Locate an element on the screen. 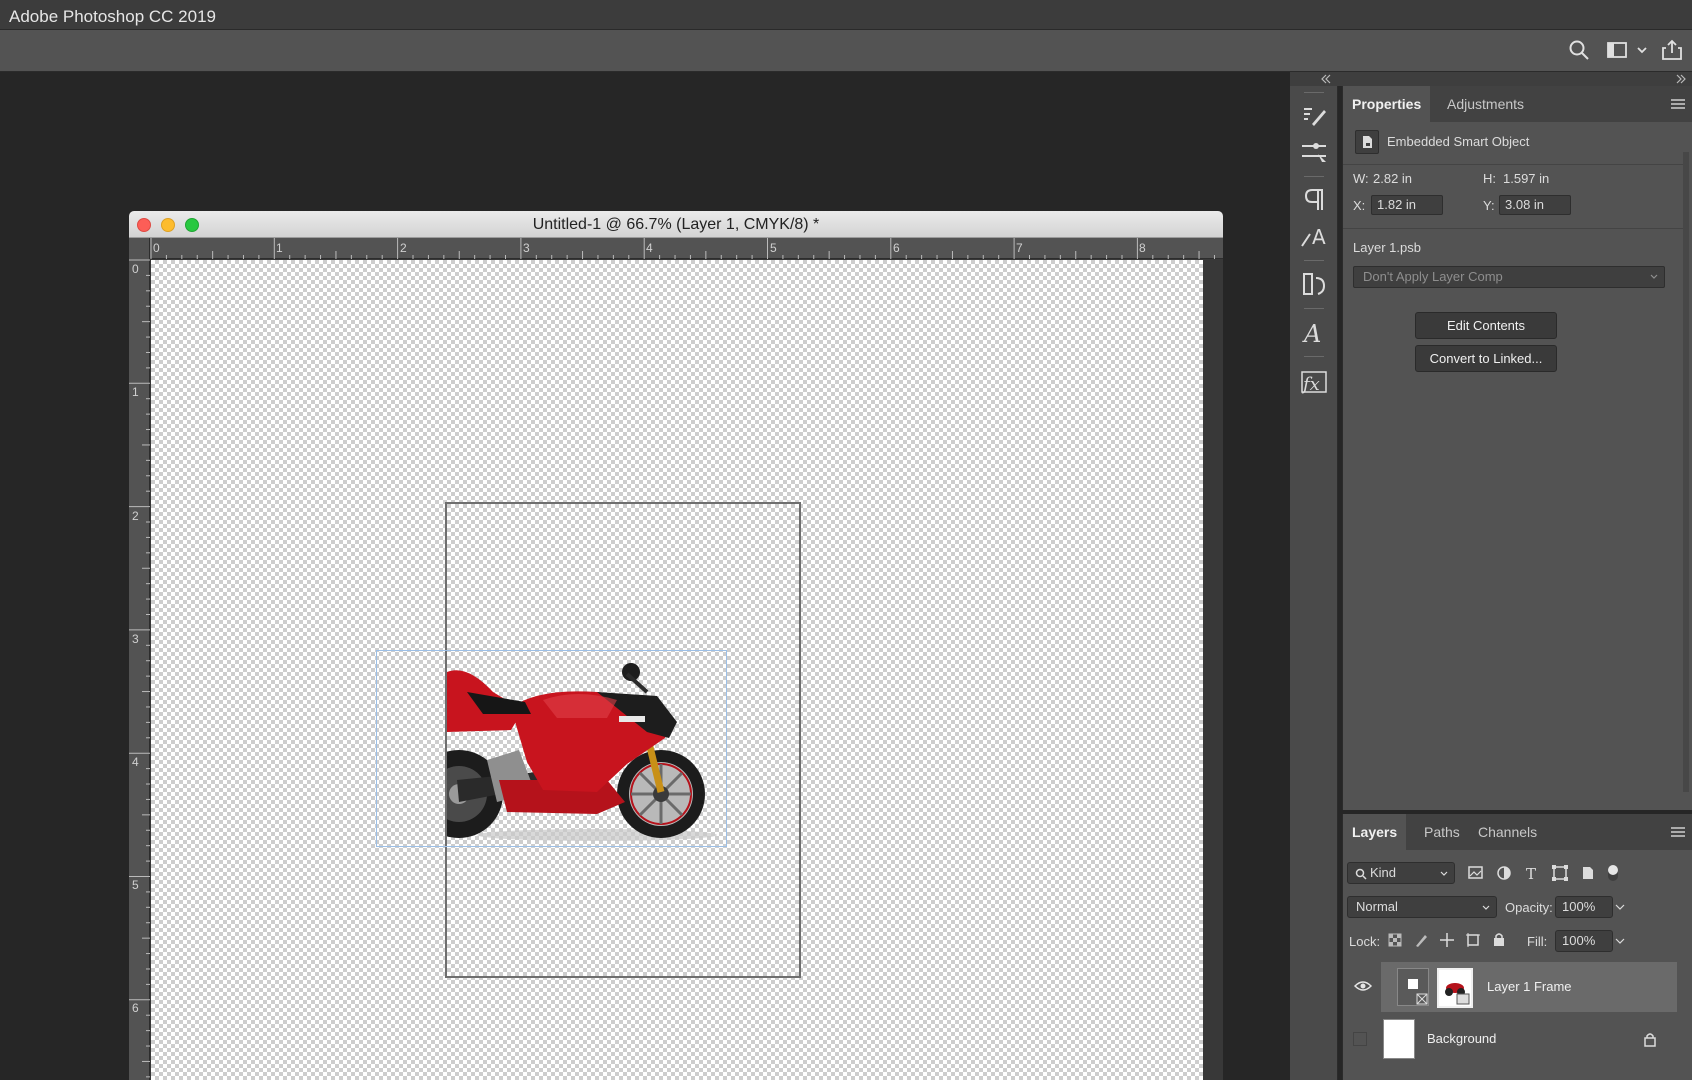 The width and height of the screenshot is (1692, 1080). frame-thumbnail is located at coordinates (1413, 987).